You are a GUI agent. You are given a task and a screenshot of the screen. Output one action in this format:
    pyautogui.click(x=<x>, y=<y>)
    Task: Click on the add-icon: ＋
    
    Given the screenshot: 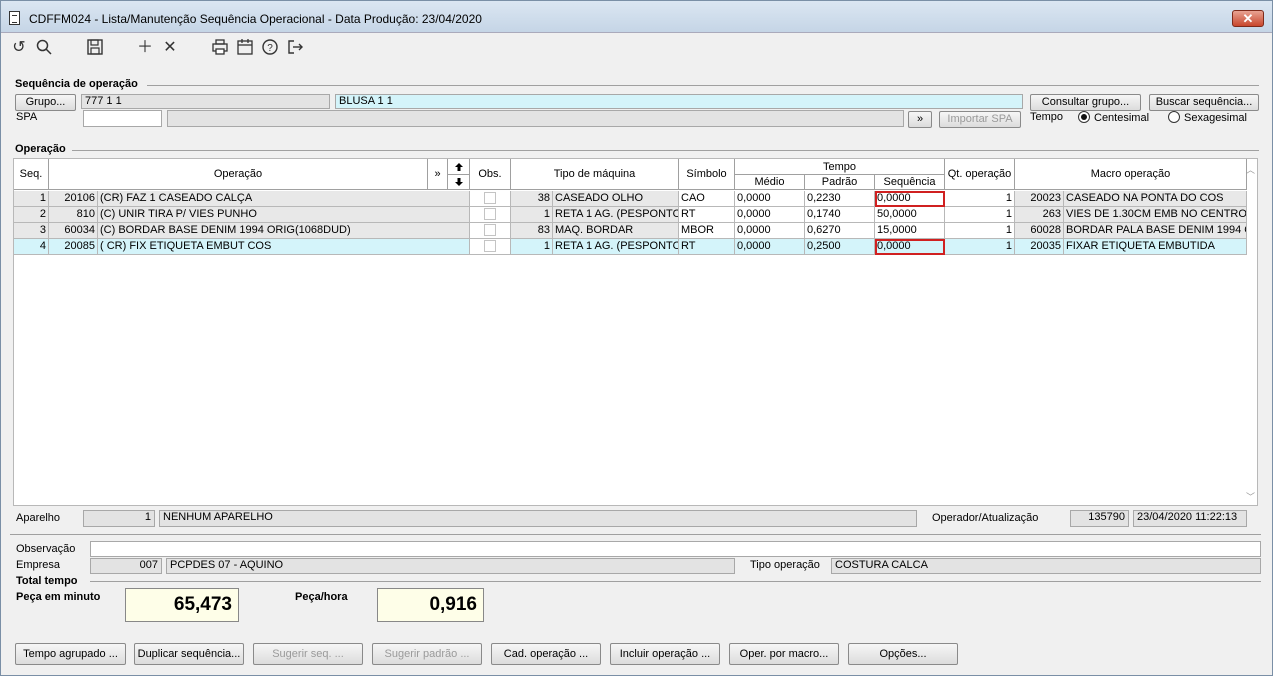 What is the action you would take?
    pyautogui.click(x=145, y=48)
    